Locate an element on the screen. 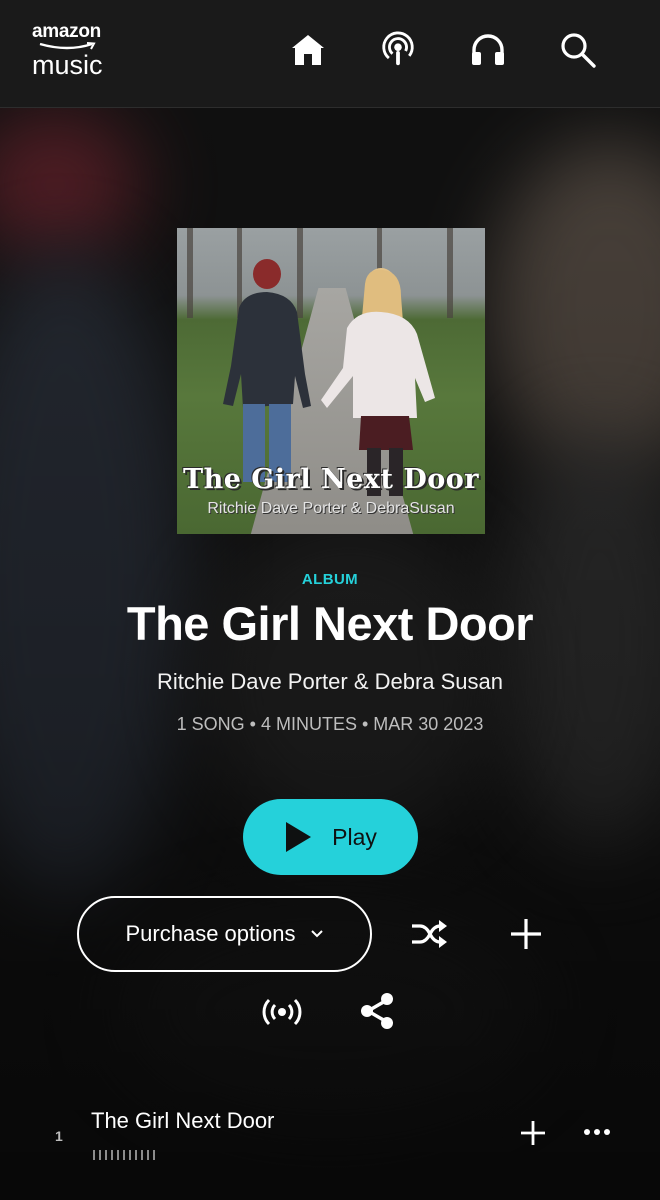 The image size is (660, 1200). equalizer-bars-icon is located at coordinates (124, 1155).